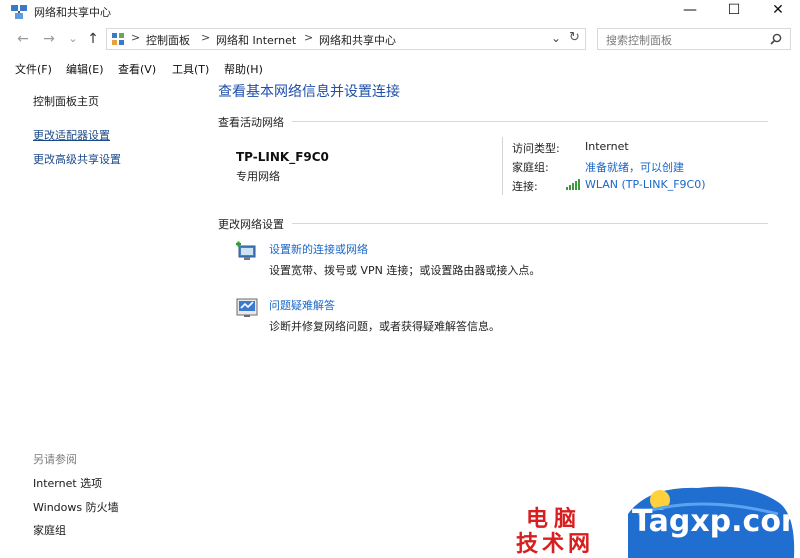  Describe the element at coordinates (530, 167) in the screenshot. I see `homegroup-label: 家庭组:` at that location.